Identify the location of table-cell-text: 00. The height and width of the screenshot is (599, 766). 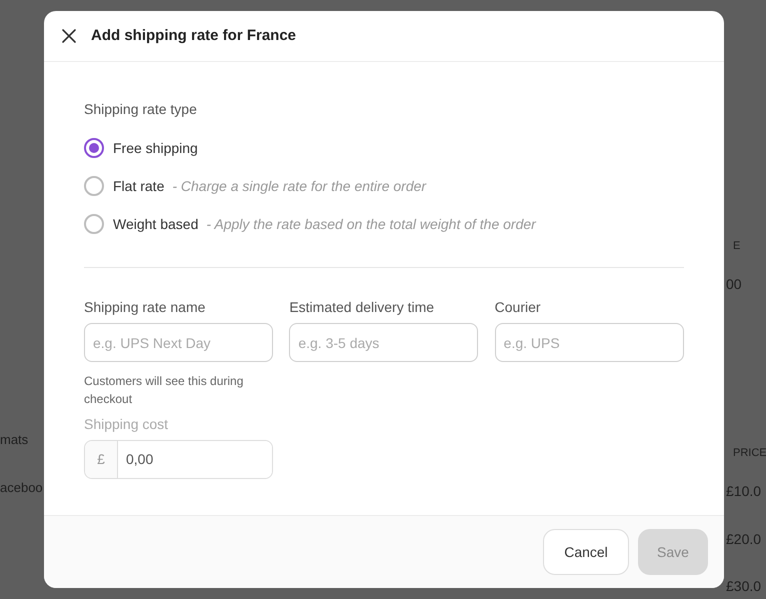
(734, 284).